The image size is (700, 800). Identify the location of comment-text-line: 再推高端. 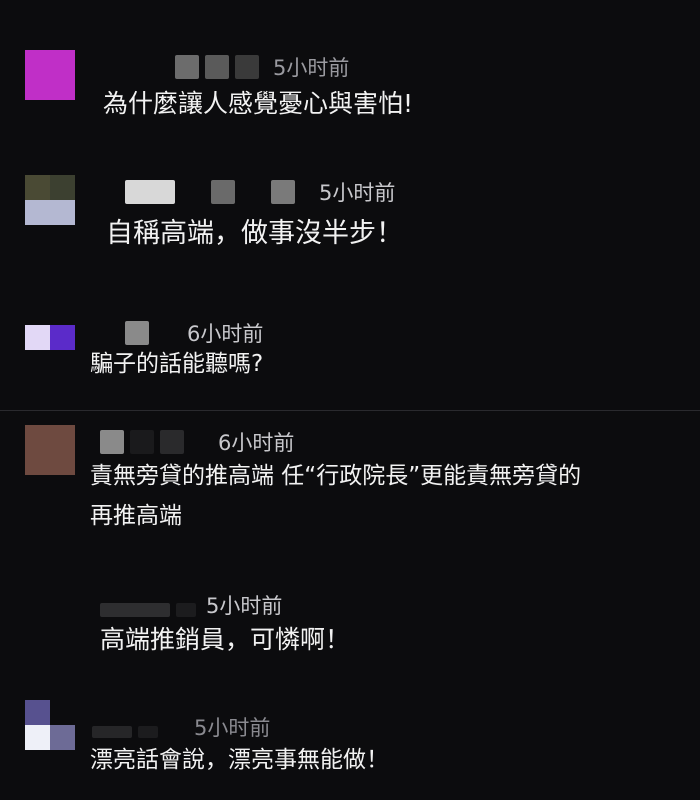
(136, 516).